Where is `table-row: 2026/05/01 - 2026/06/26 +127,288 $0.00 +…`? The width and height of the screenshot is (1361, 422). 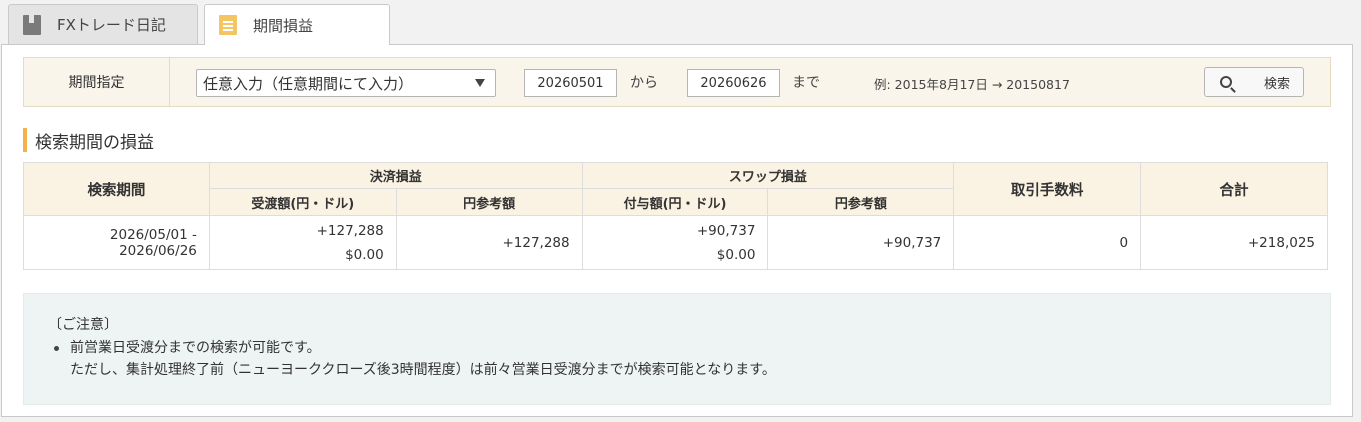
table-row: 2026/05/01 - 2026/06/26 +127,288 $0.00 +… is located at coordinates (675, 242).